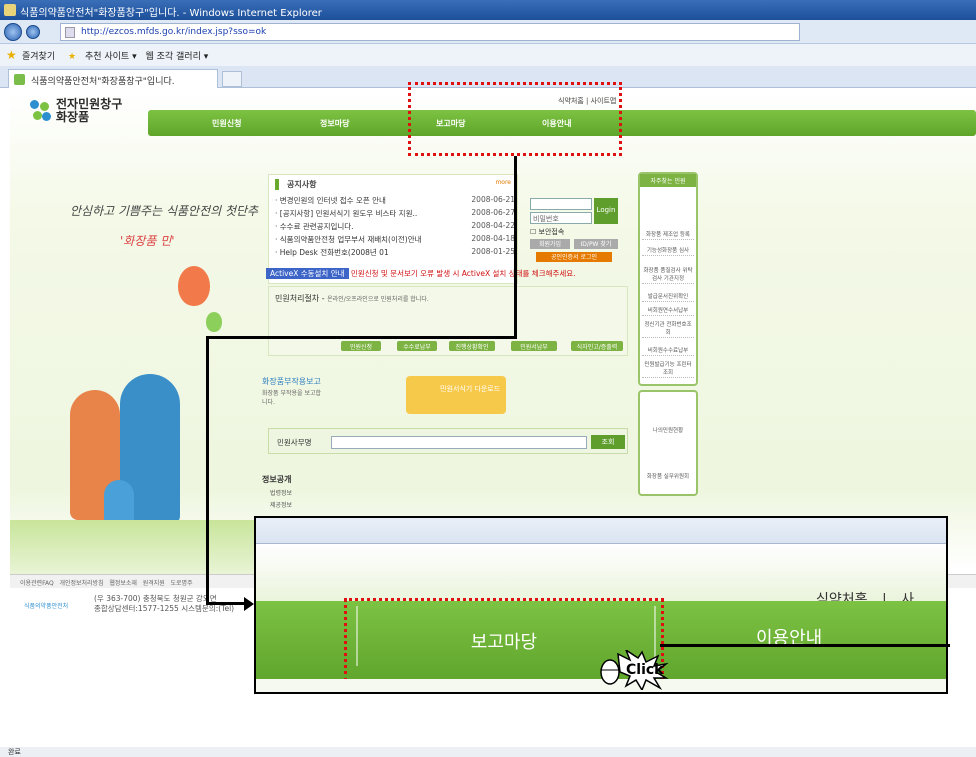 Image resolution: width=976 pixels, height=757 pixels. Describe the element at coordinates (395, 213) in the screenshot. I see `notice-item: · [공지사항] 민원서식기 원도우 비스타 지원.. 2008-06-27` at that location.